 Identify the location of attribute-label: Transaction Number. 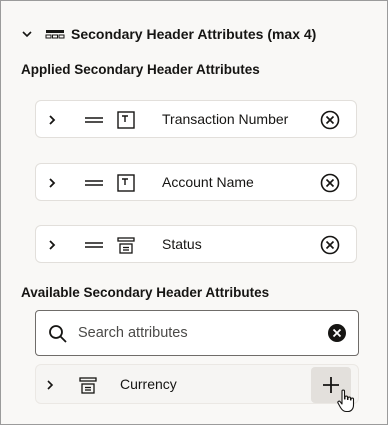
(225, 119).